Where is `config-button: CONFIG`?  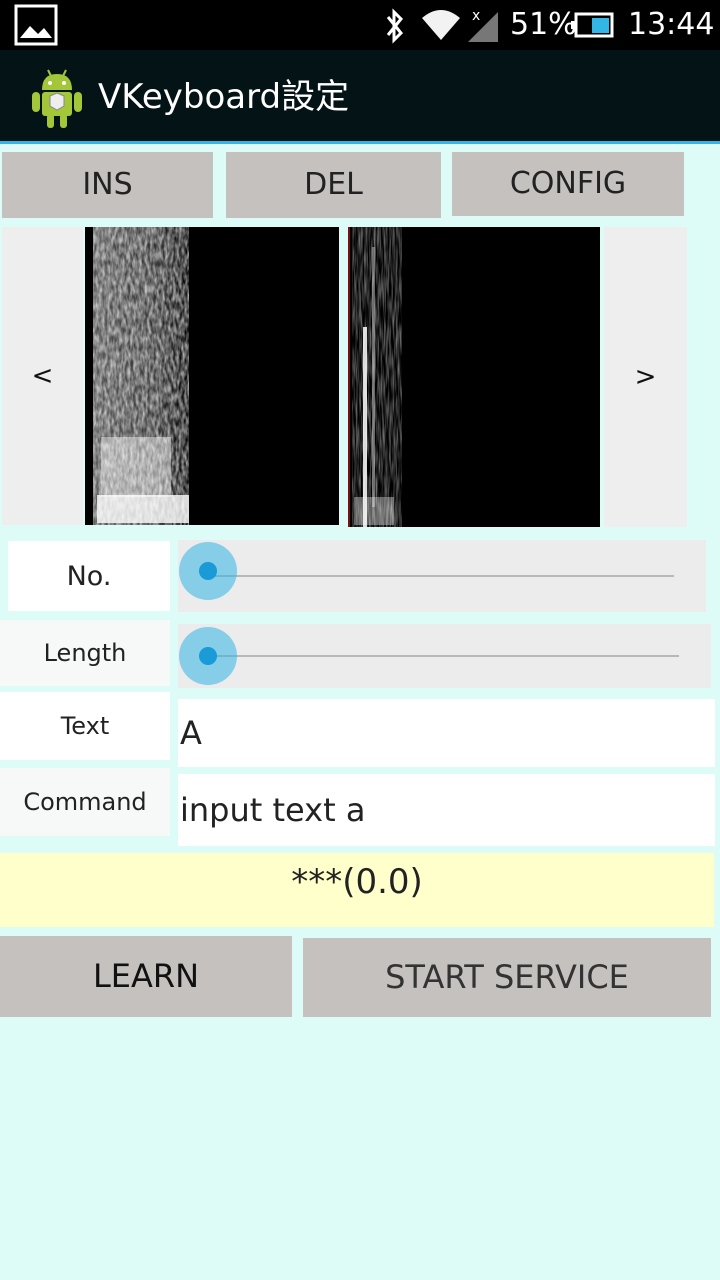
config-button: CONFIG is located at coordinates (568, 184).